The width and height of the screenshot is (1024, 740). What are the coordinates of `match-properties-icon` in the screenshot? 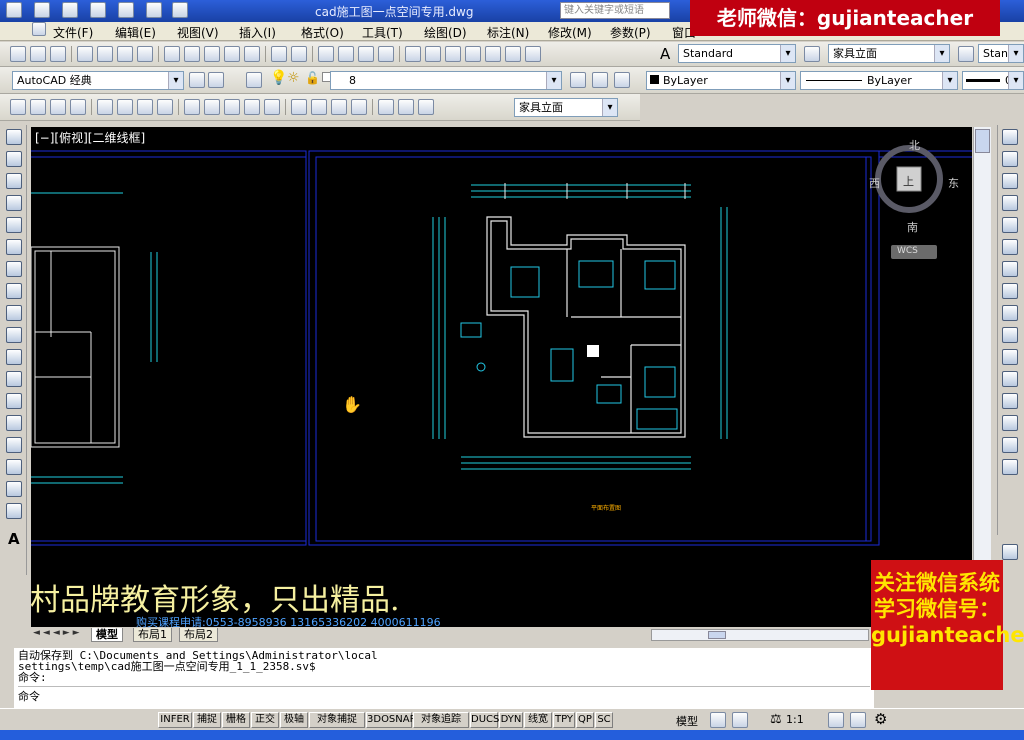 It's located at (232, 54).